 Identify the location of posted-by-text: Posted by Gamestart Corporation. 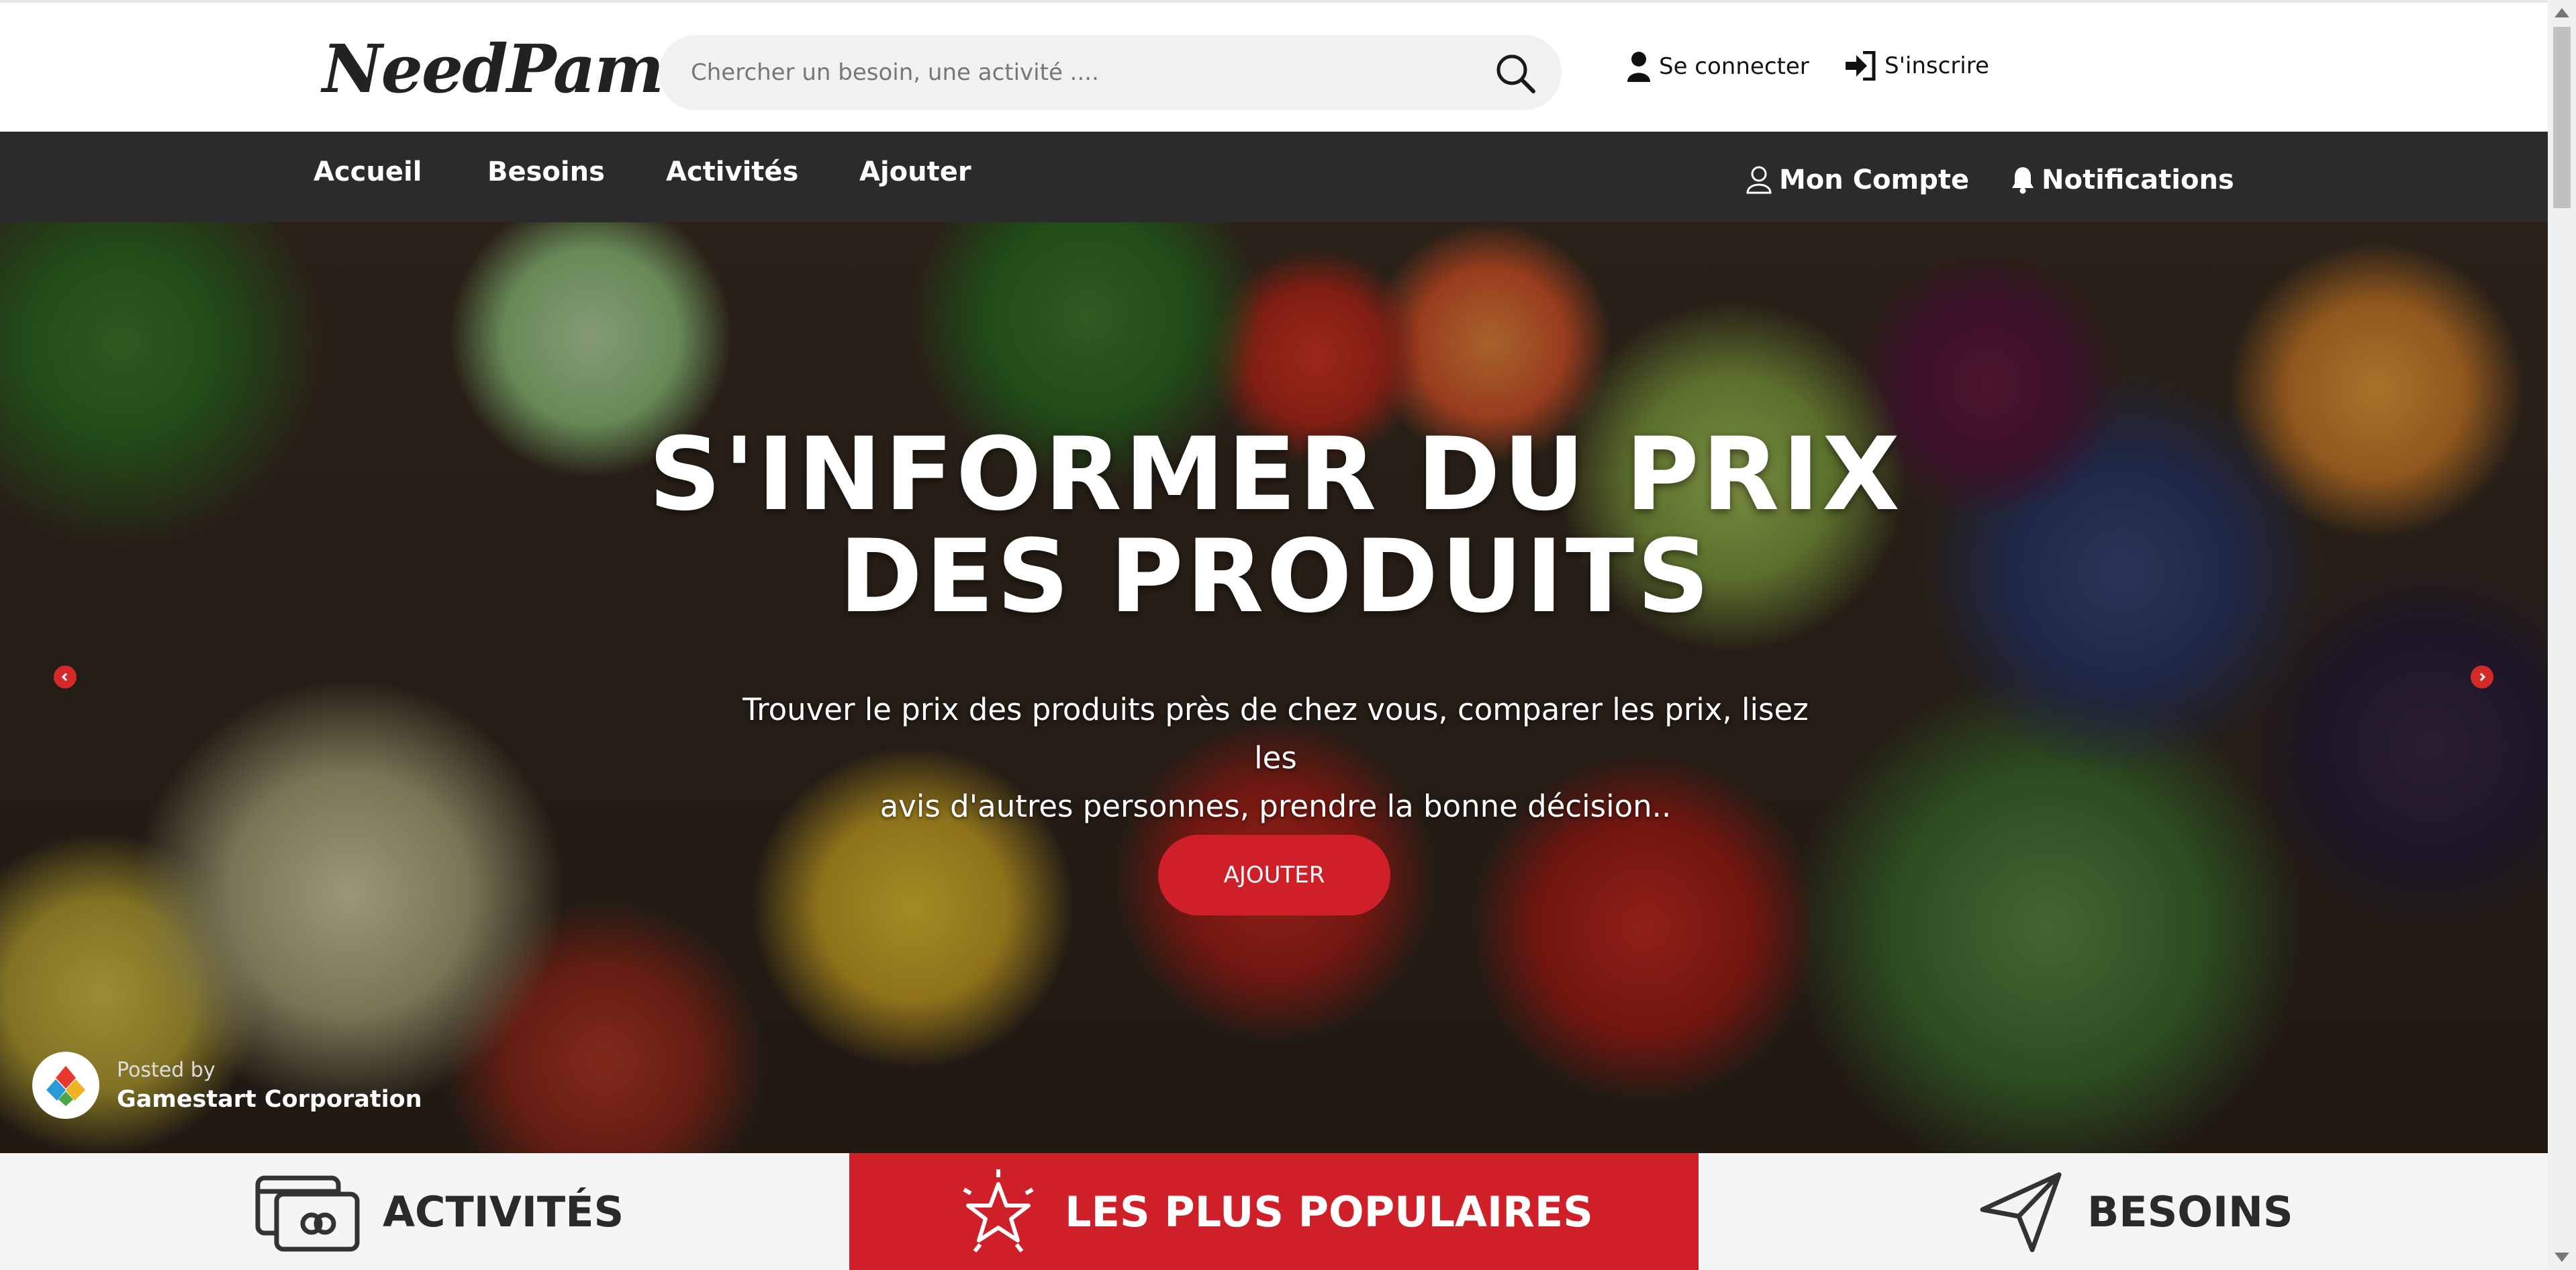
(269, 1085).